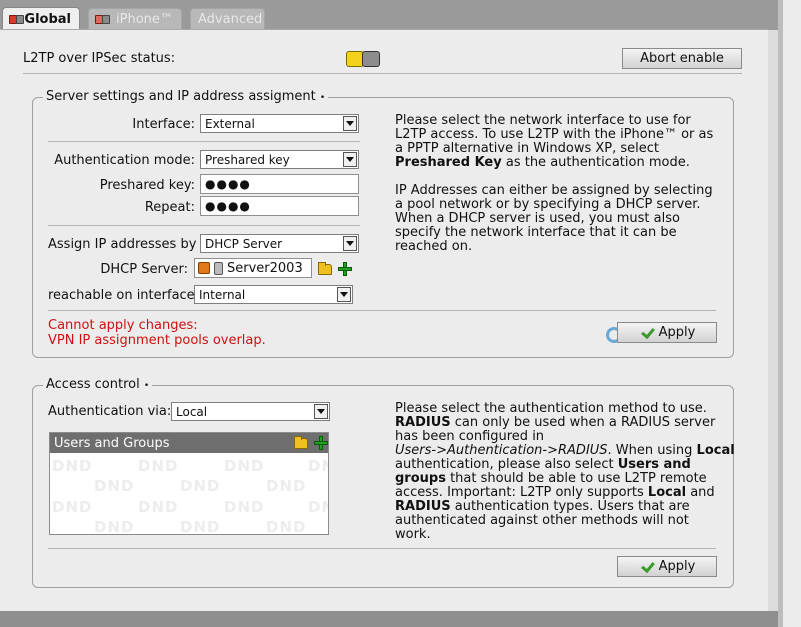  Describe the element at coordinates (163, 124) in the screenshot. I see `interface-label: Interface:` at that location.